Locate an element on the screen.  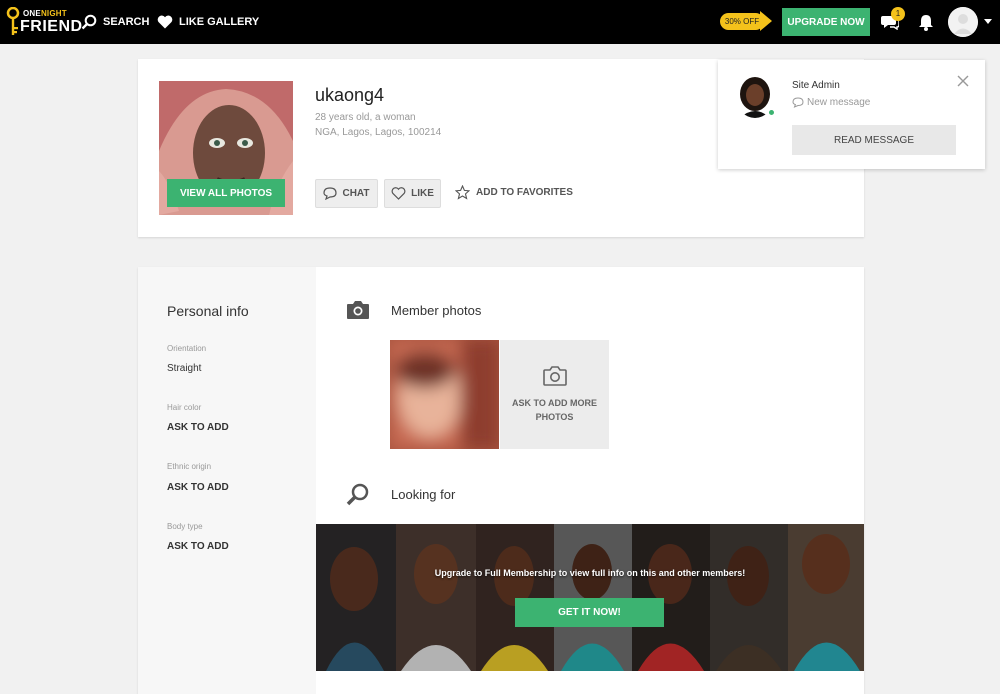
body-type-label: Body type is located at coordinates (185, 526).